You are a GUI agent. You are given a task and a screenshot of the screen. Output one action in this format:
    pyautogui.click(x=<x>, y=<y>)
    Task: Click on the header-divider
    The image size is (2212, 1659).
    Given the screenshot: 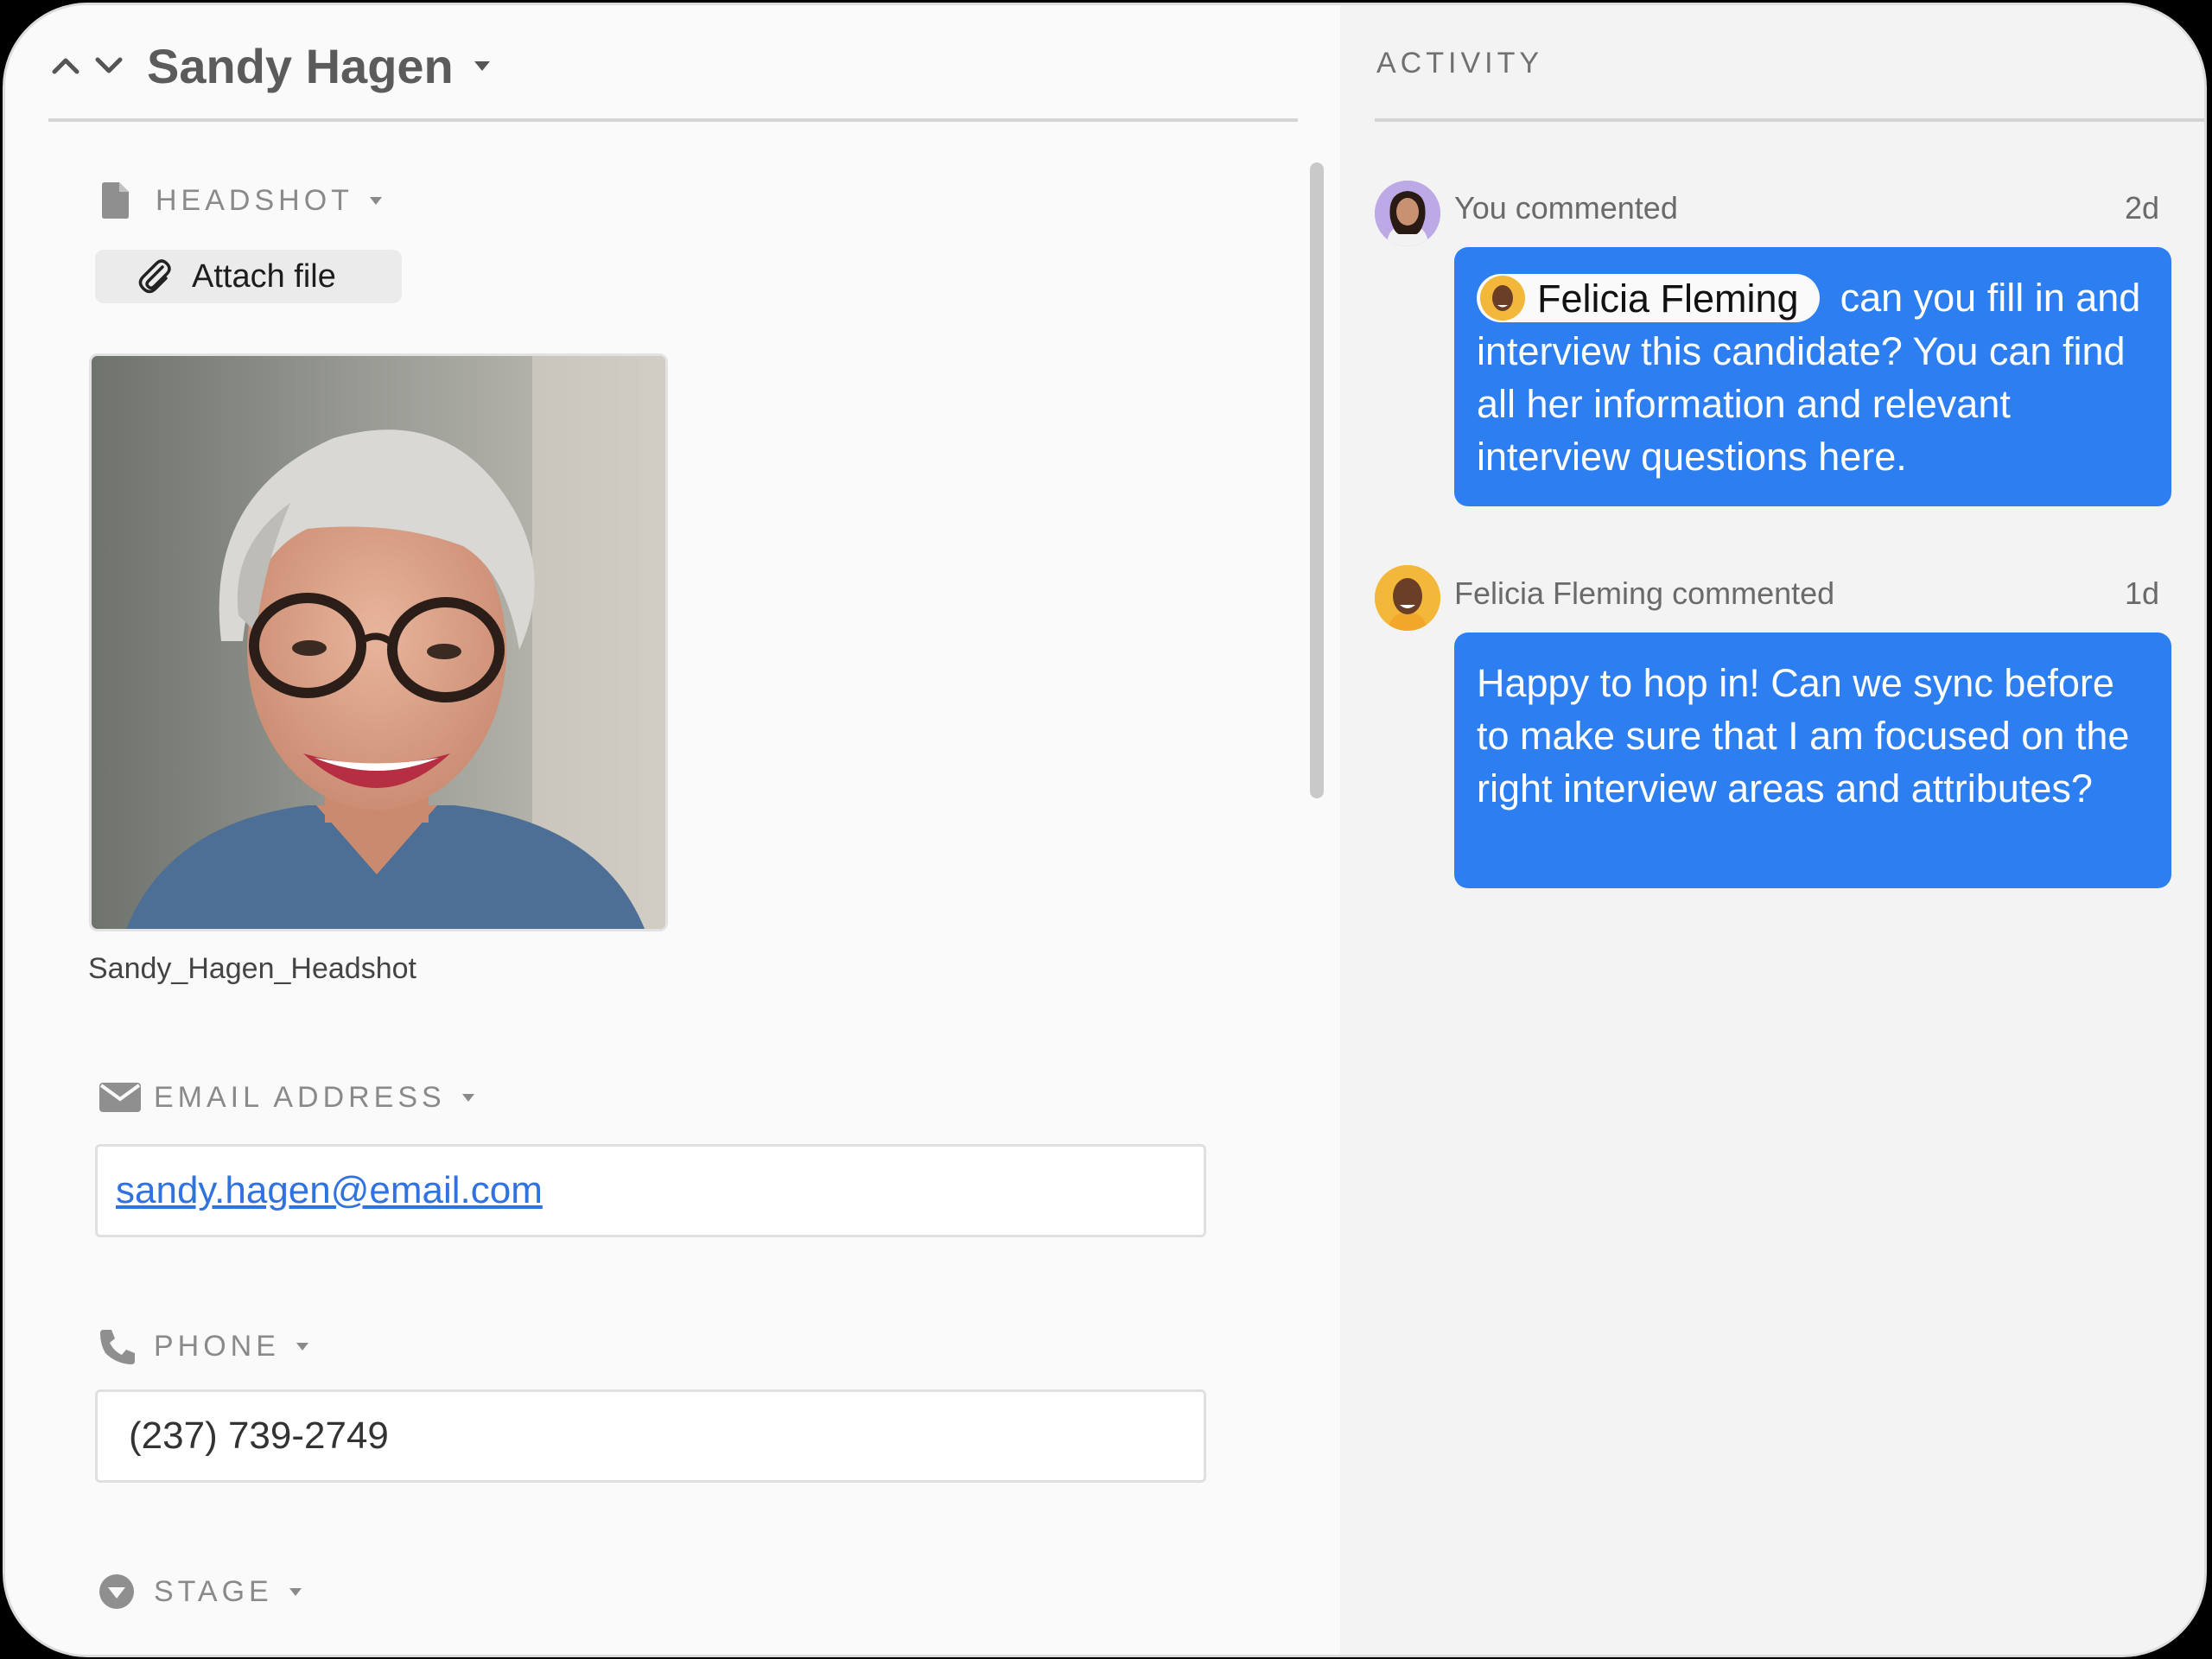 What is the action you would take?
    pyautogui.click(x=673, y=120)
    